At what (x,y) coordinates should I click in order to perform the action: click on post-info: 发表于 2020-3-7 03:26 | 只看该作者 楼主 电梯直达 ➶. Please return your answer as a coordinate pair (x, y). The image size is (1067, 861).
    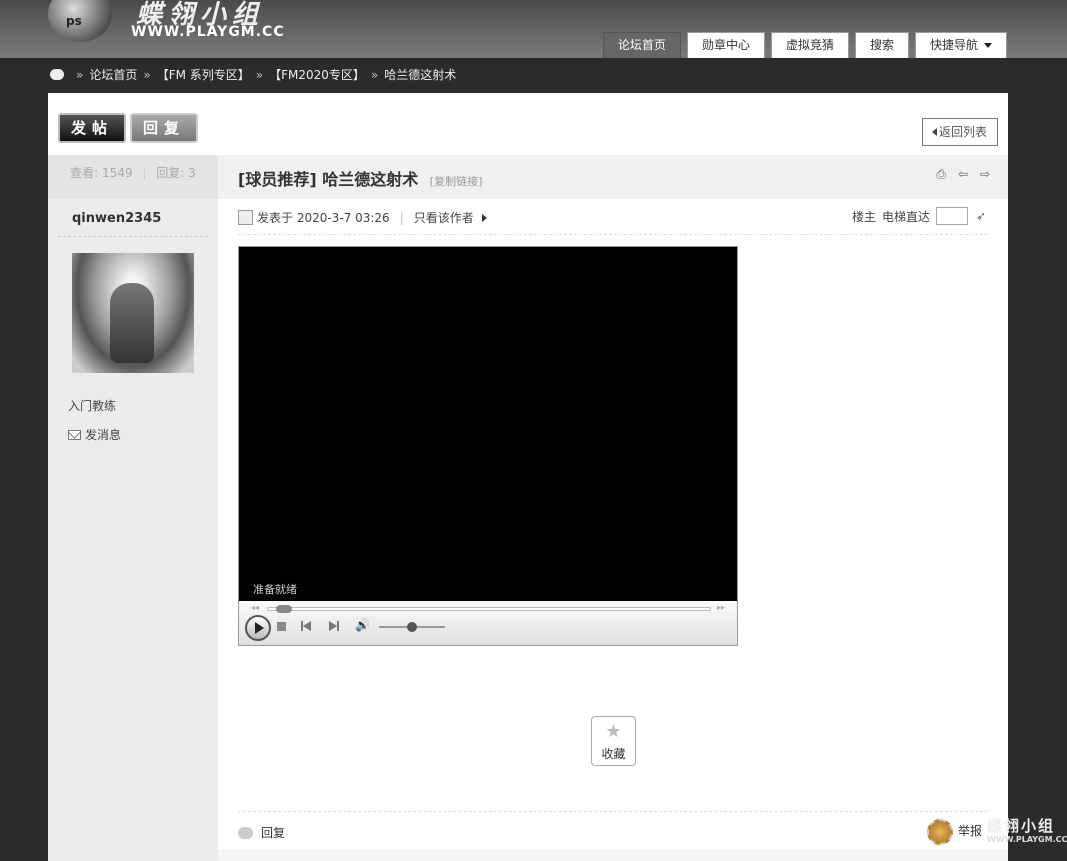
    Looking at the image, I should click on (613, 217).